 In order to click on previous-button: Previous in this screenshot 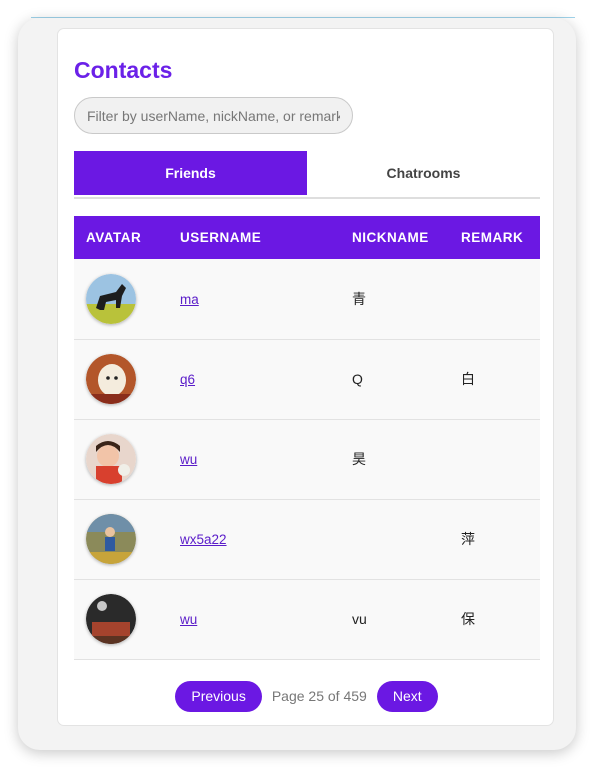, I will do `click(218, 696)`.